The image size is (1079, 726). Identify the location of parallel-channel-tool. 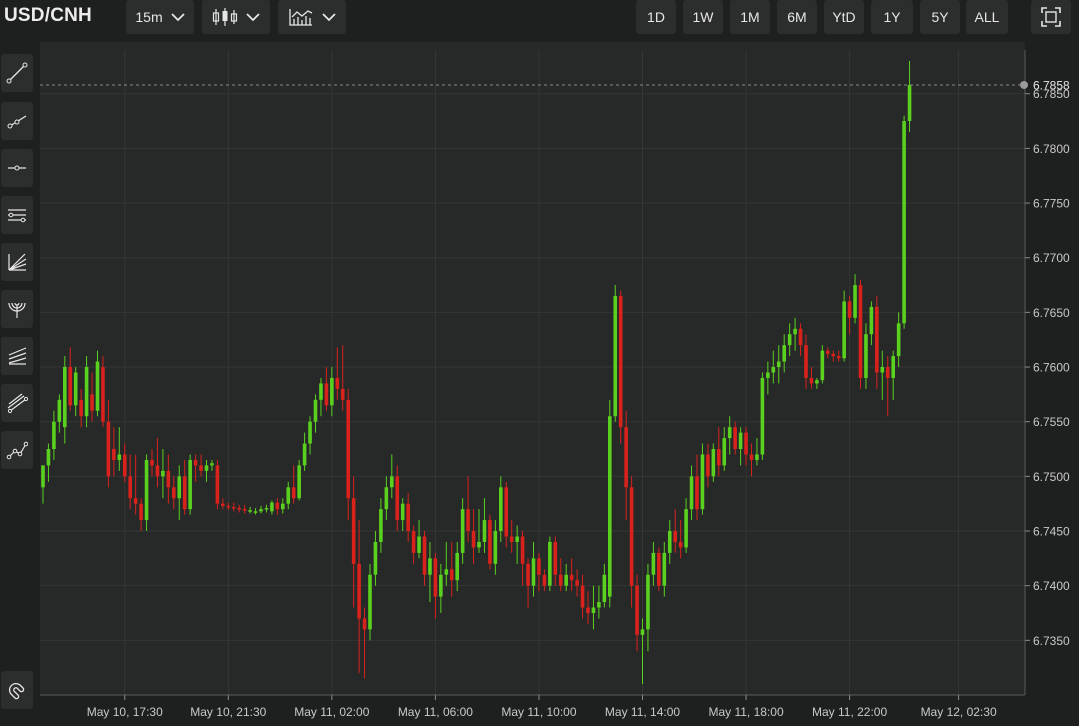
(17, 215).